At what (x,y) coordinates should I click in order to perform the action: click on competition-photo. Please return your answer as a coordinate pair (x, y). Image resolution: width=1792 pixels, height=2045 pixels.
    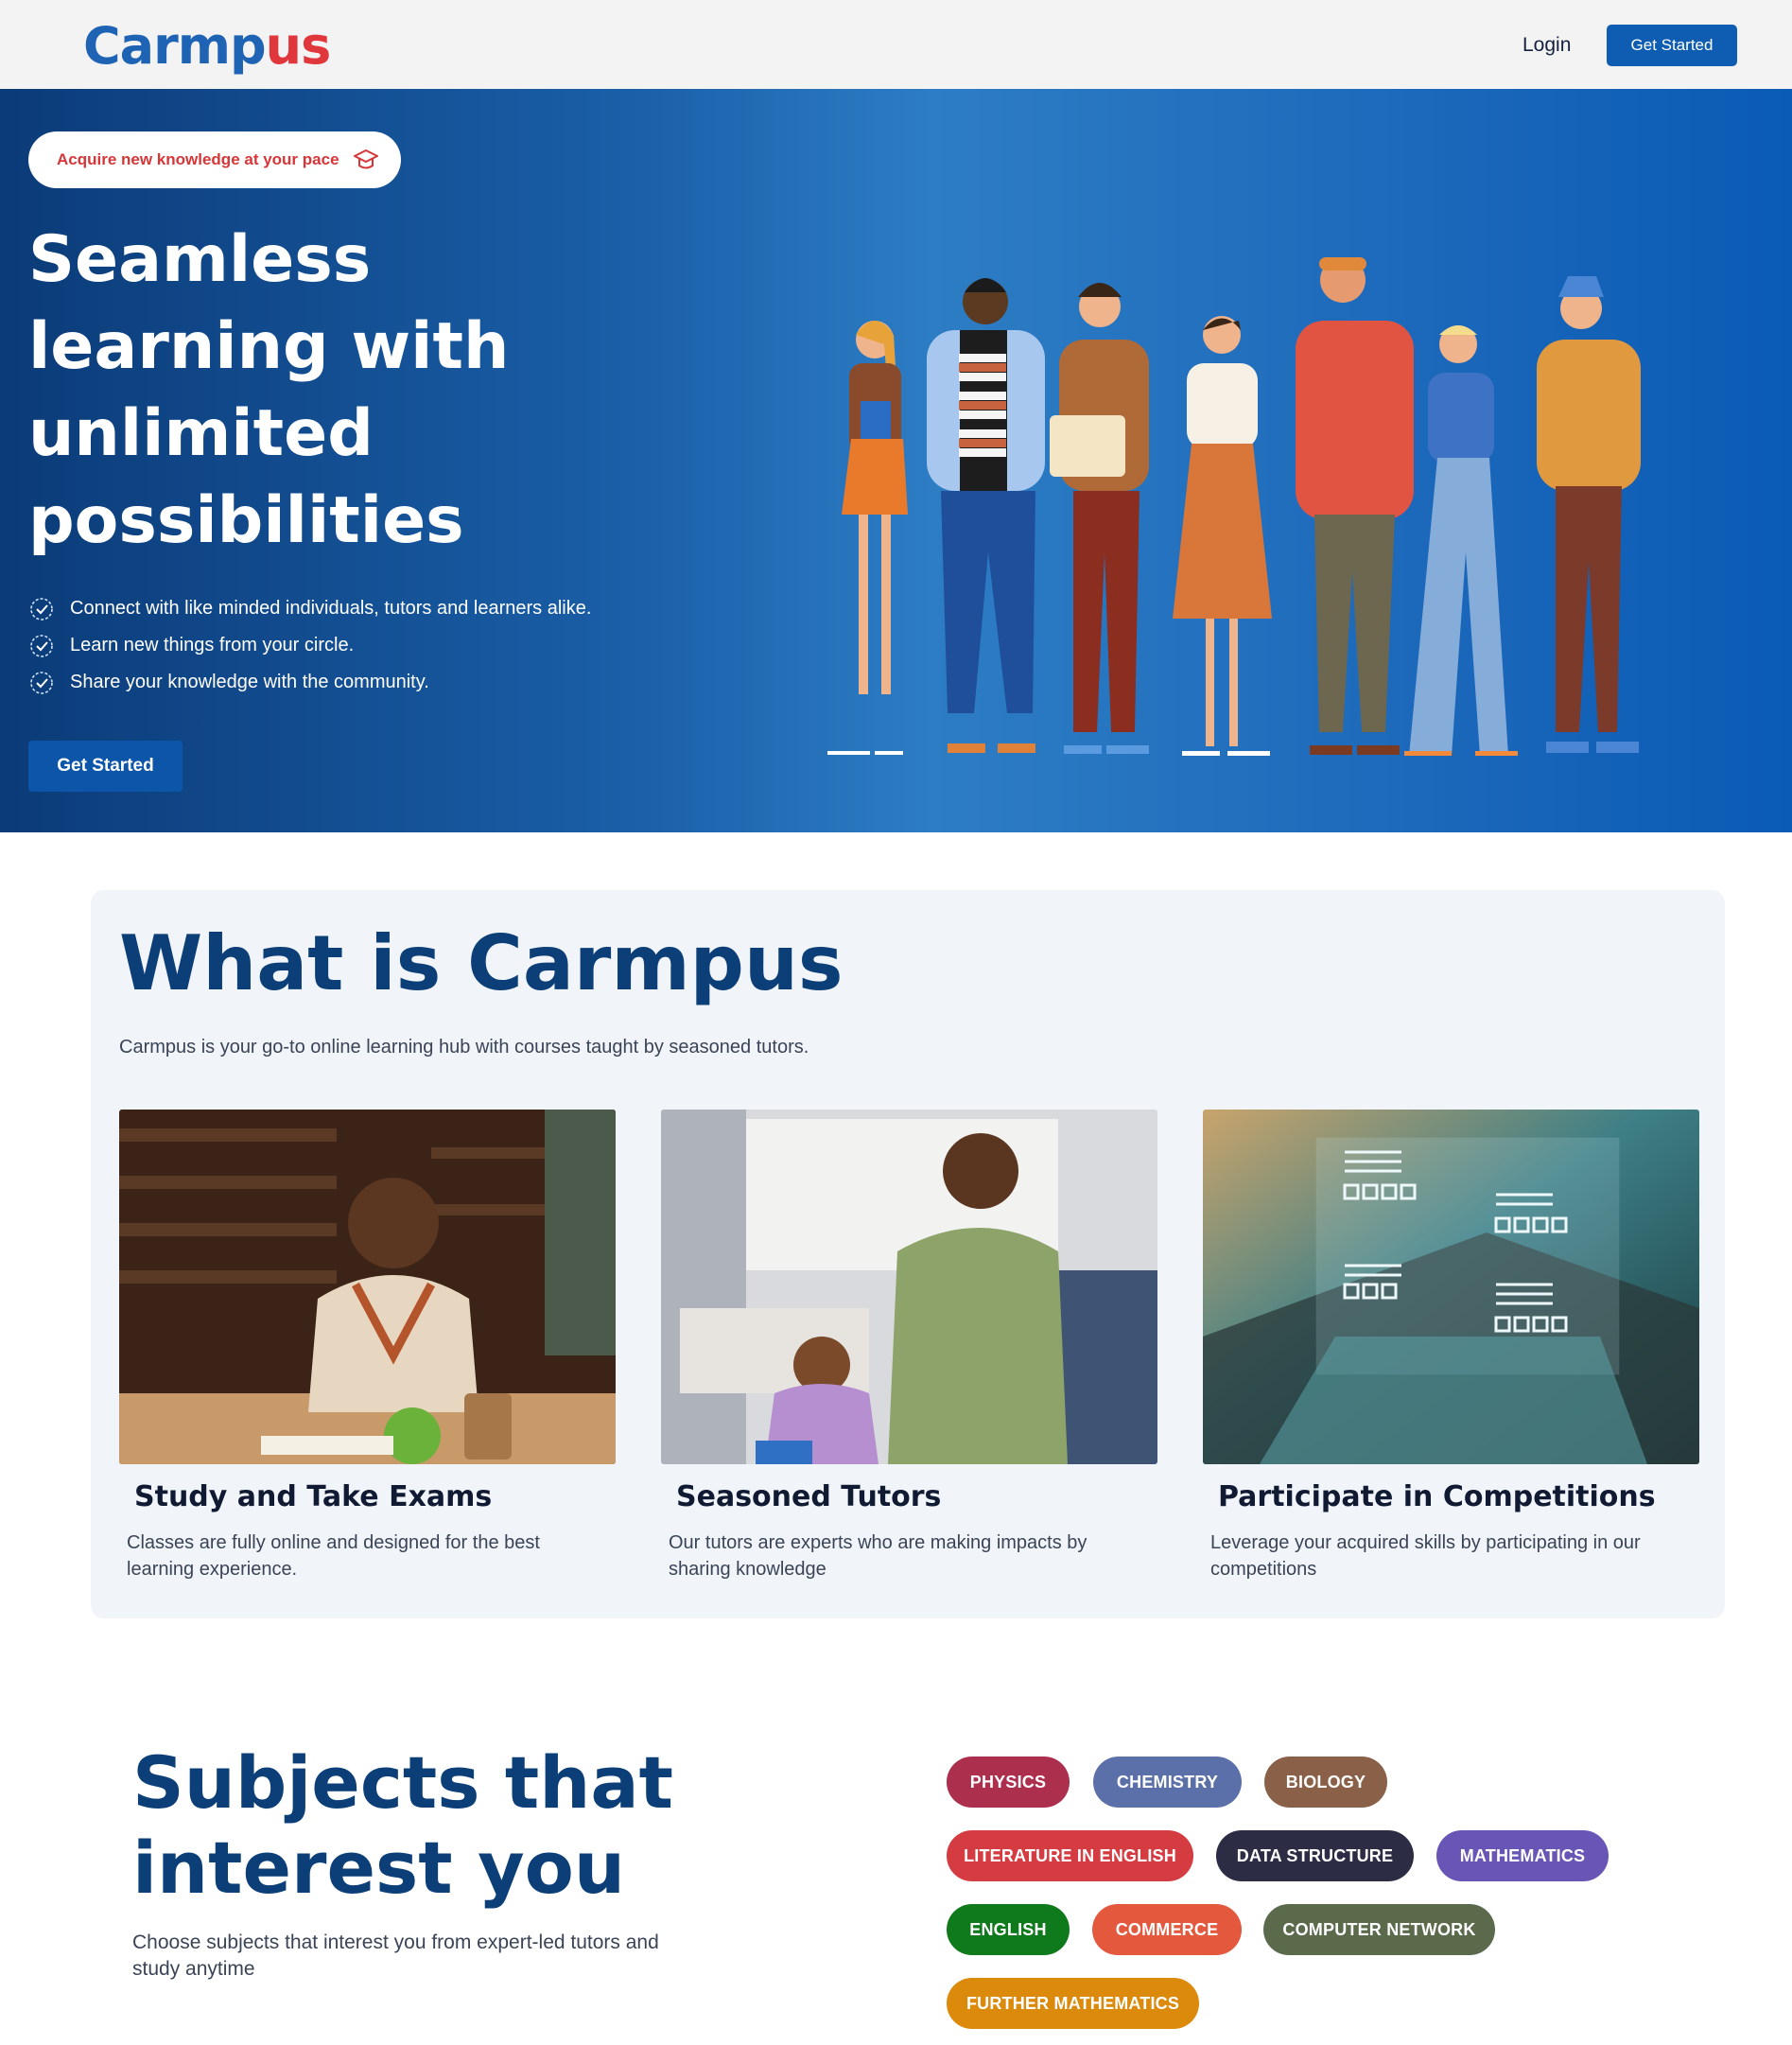
    Looking at the image, I should click on (1451, 1287).